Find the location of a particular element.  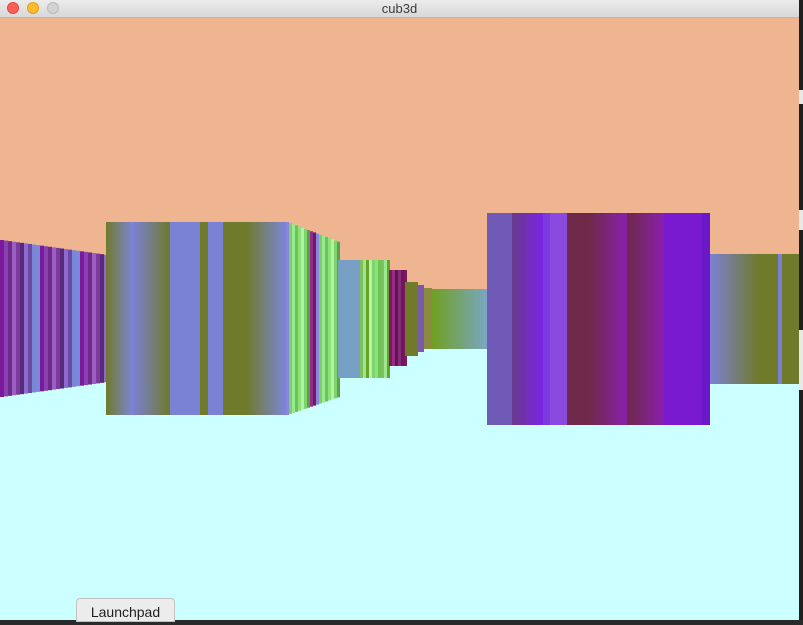

dock-tooltip-launchpad: Launchpad is located at coordinates (125, 610).